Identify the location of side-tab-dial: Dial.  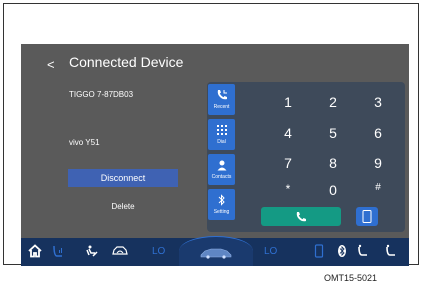
(221, 134).